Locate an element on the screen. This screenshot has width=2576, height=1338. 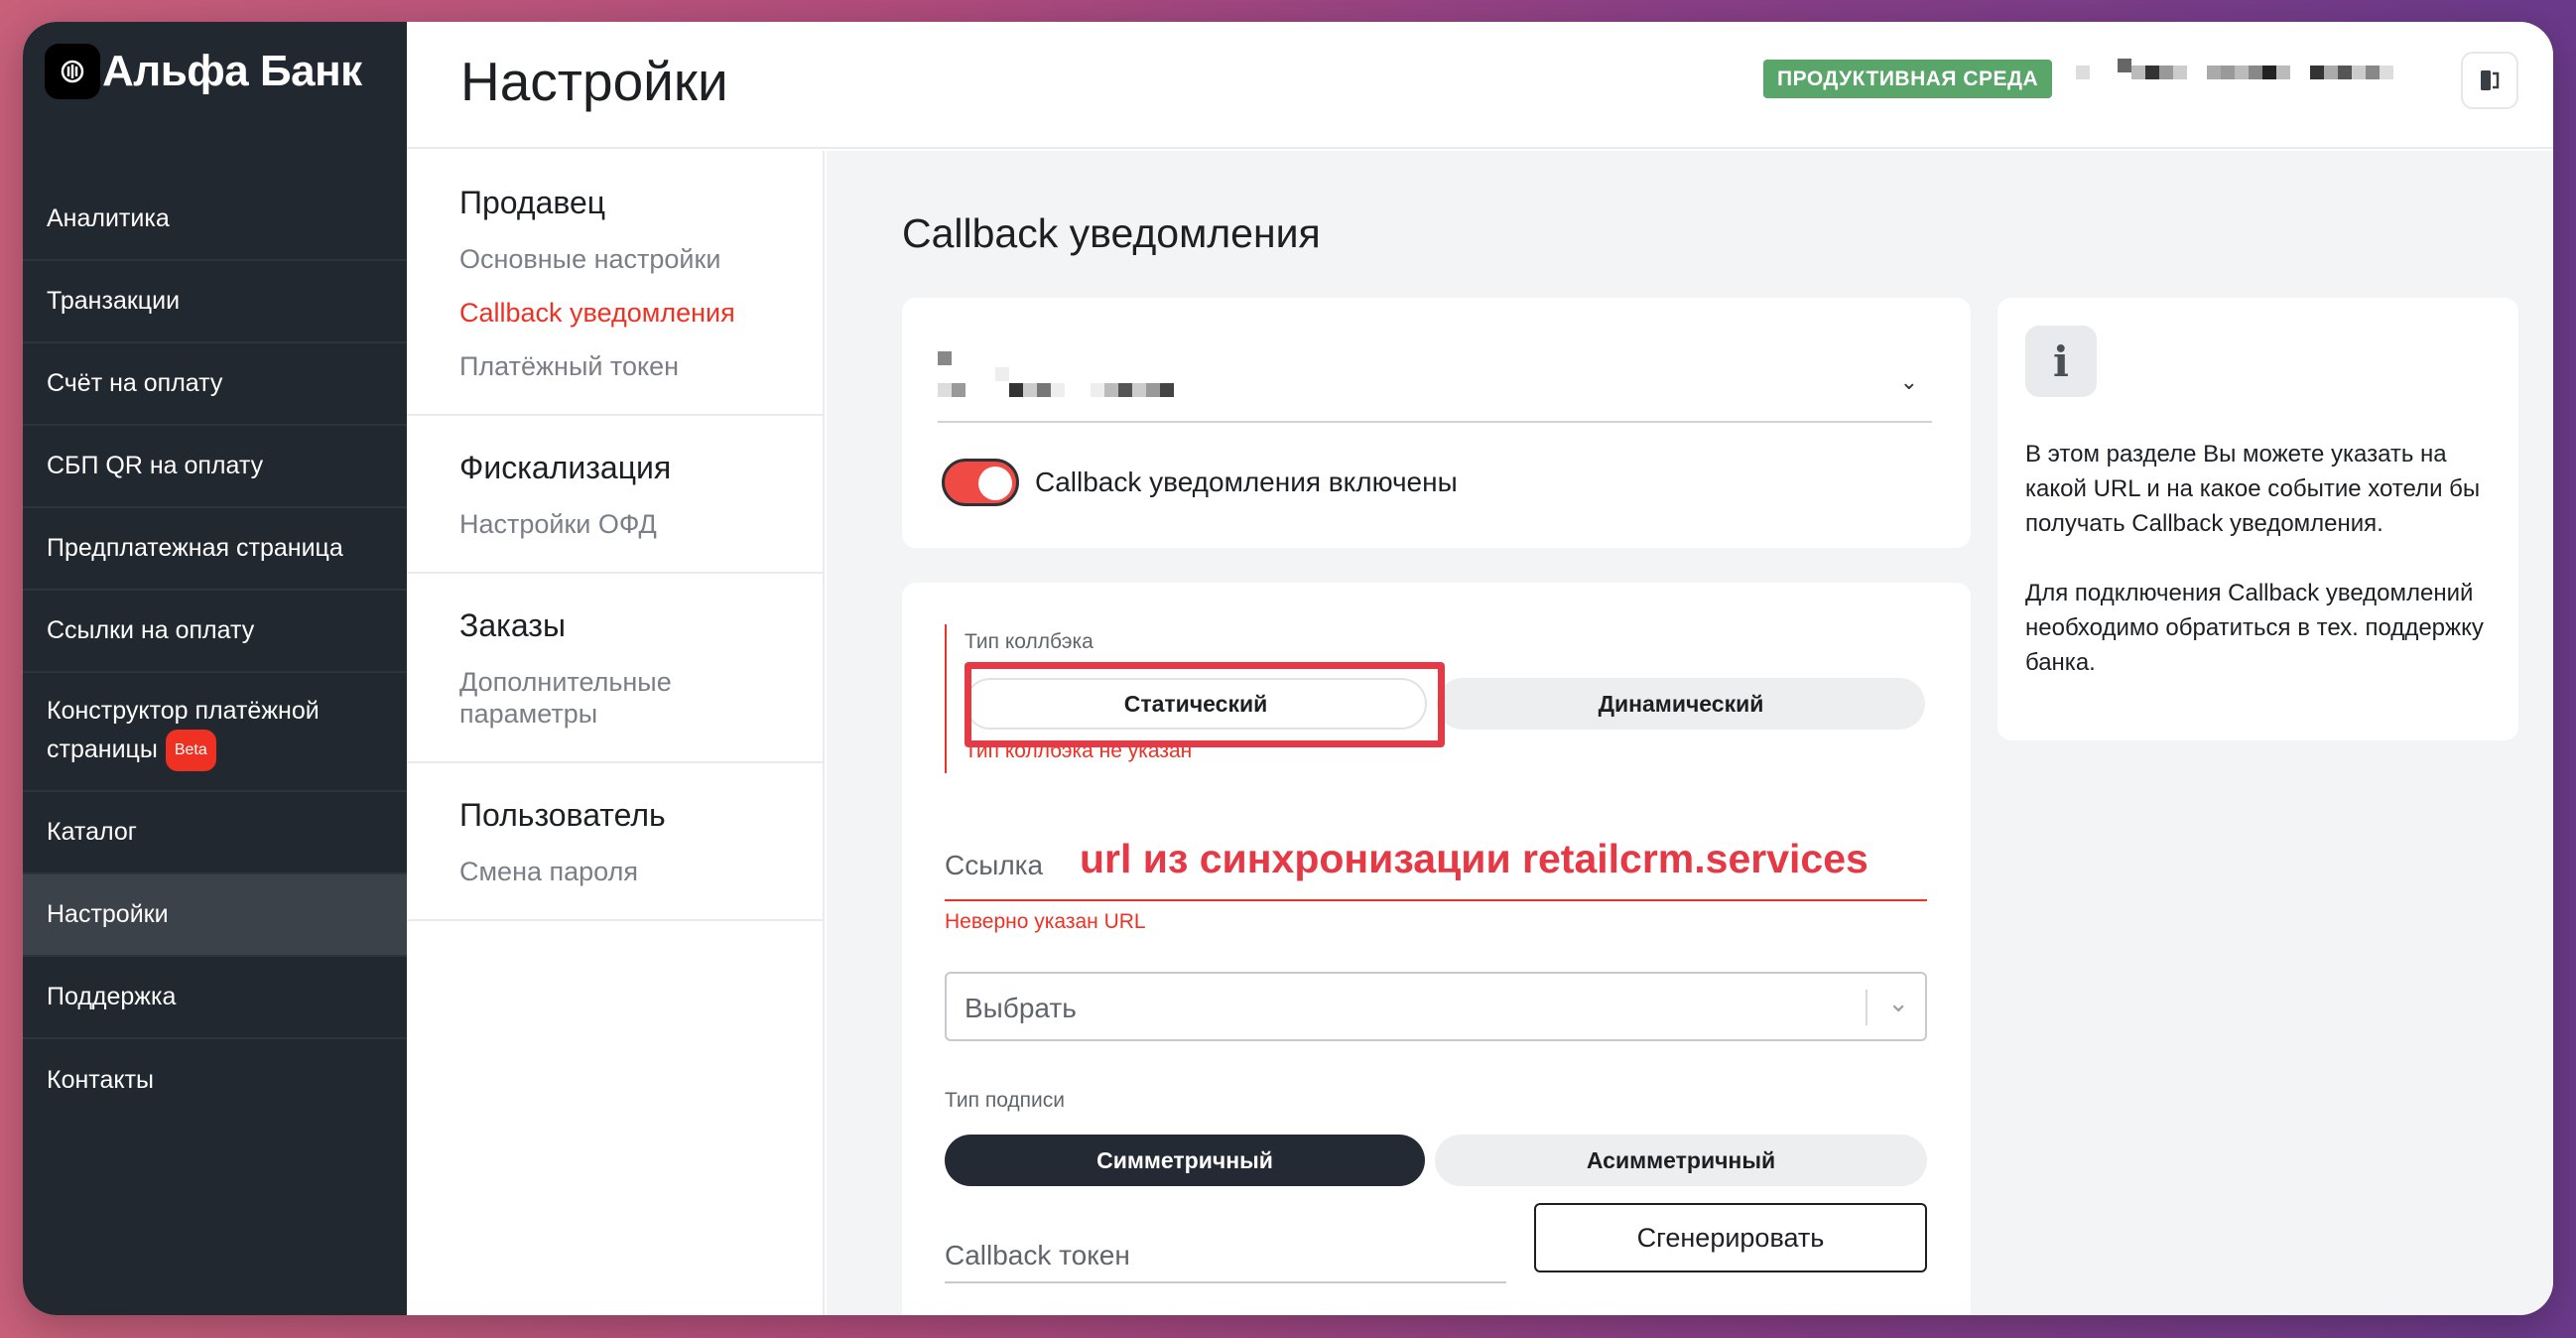
callback-type-label: Тип коллбэка is located at coordinates (1030, 641).